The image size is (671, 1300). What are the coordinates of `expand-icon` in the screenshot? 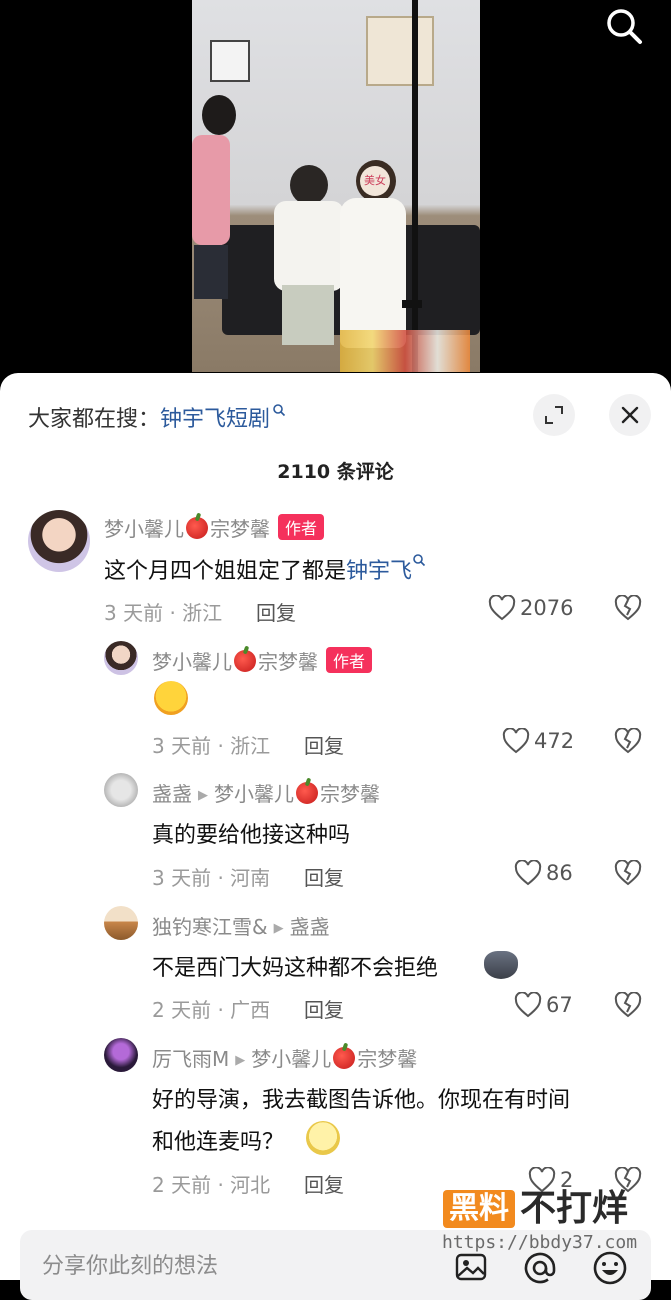 It's located at (554, 415).